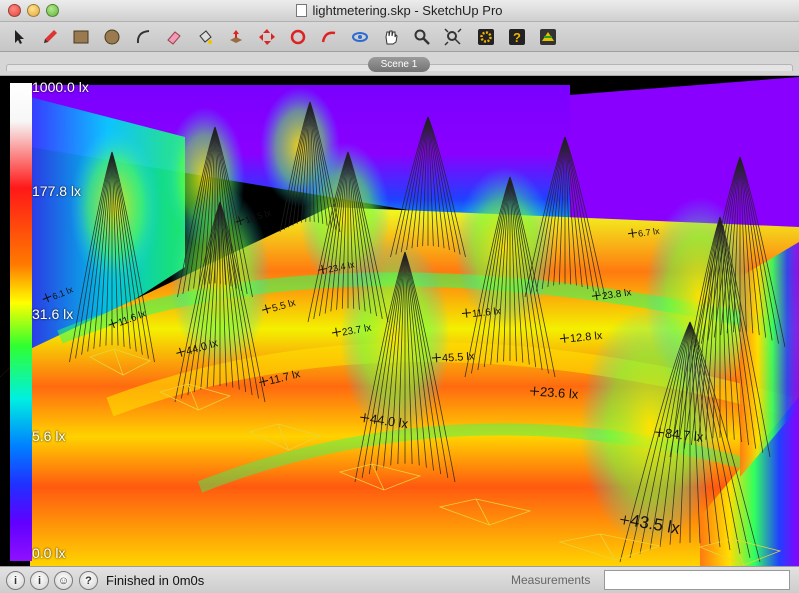  Describe the element at coordinates (49, 553) in the screenshot. I see `legend-label-min: 0.0 lx` at that location.